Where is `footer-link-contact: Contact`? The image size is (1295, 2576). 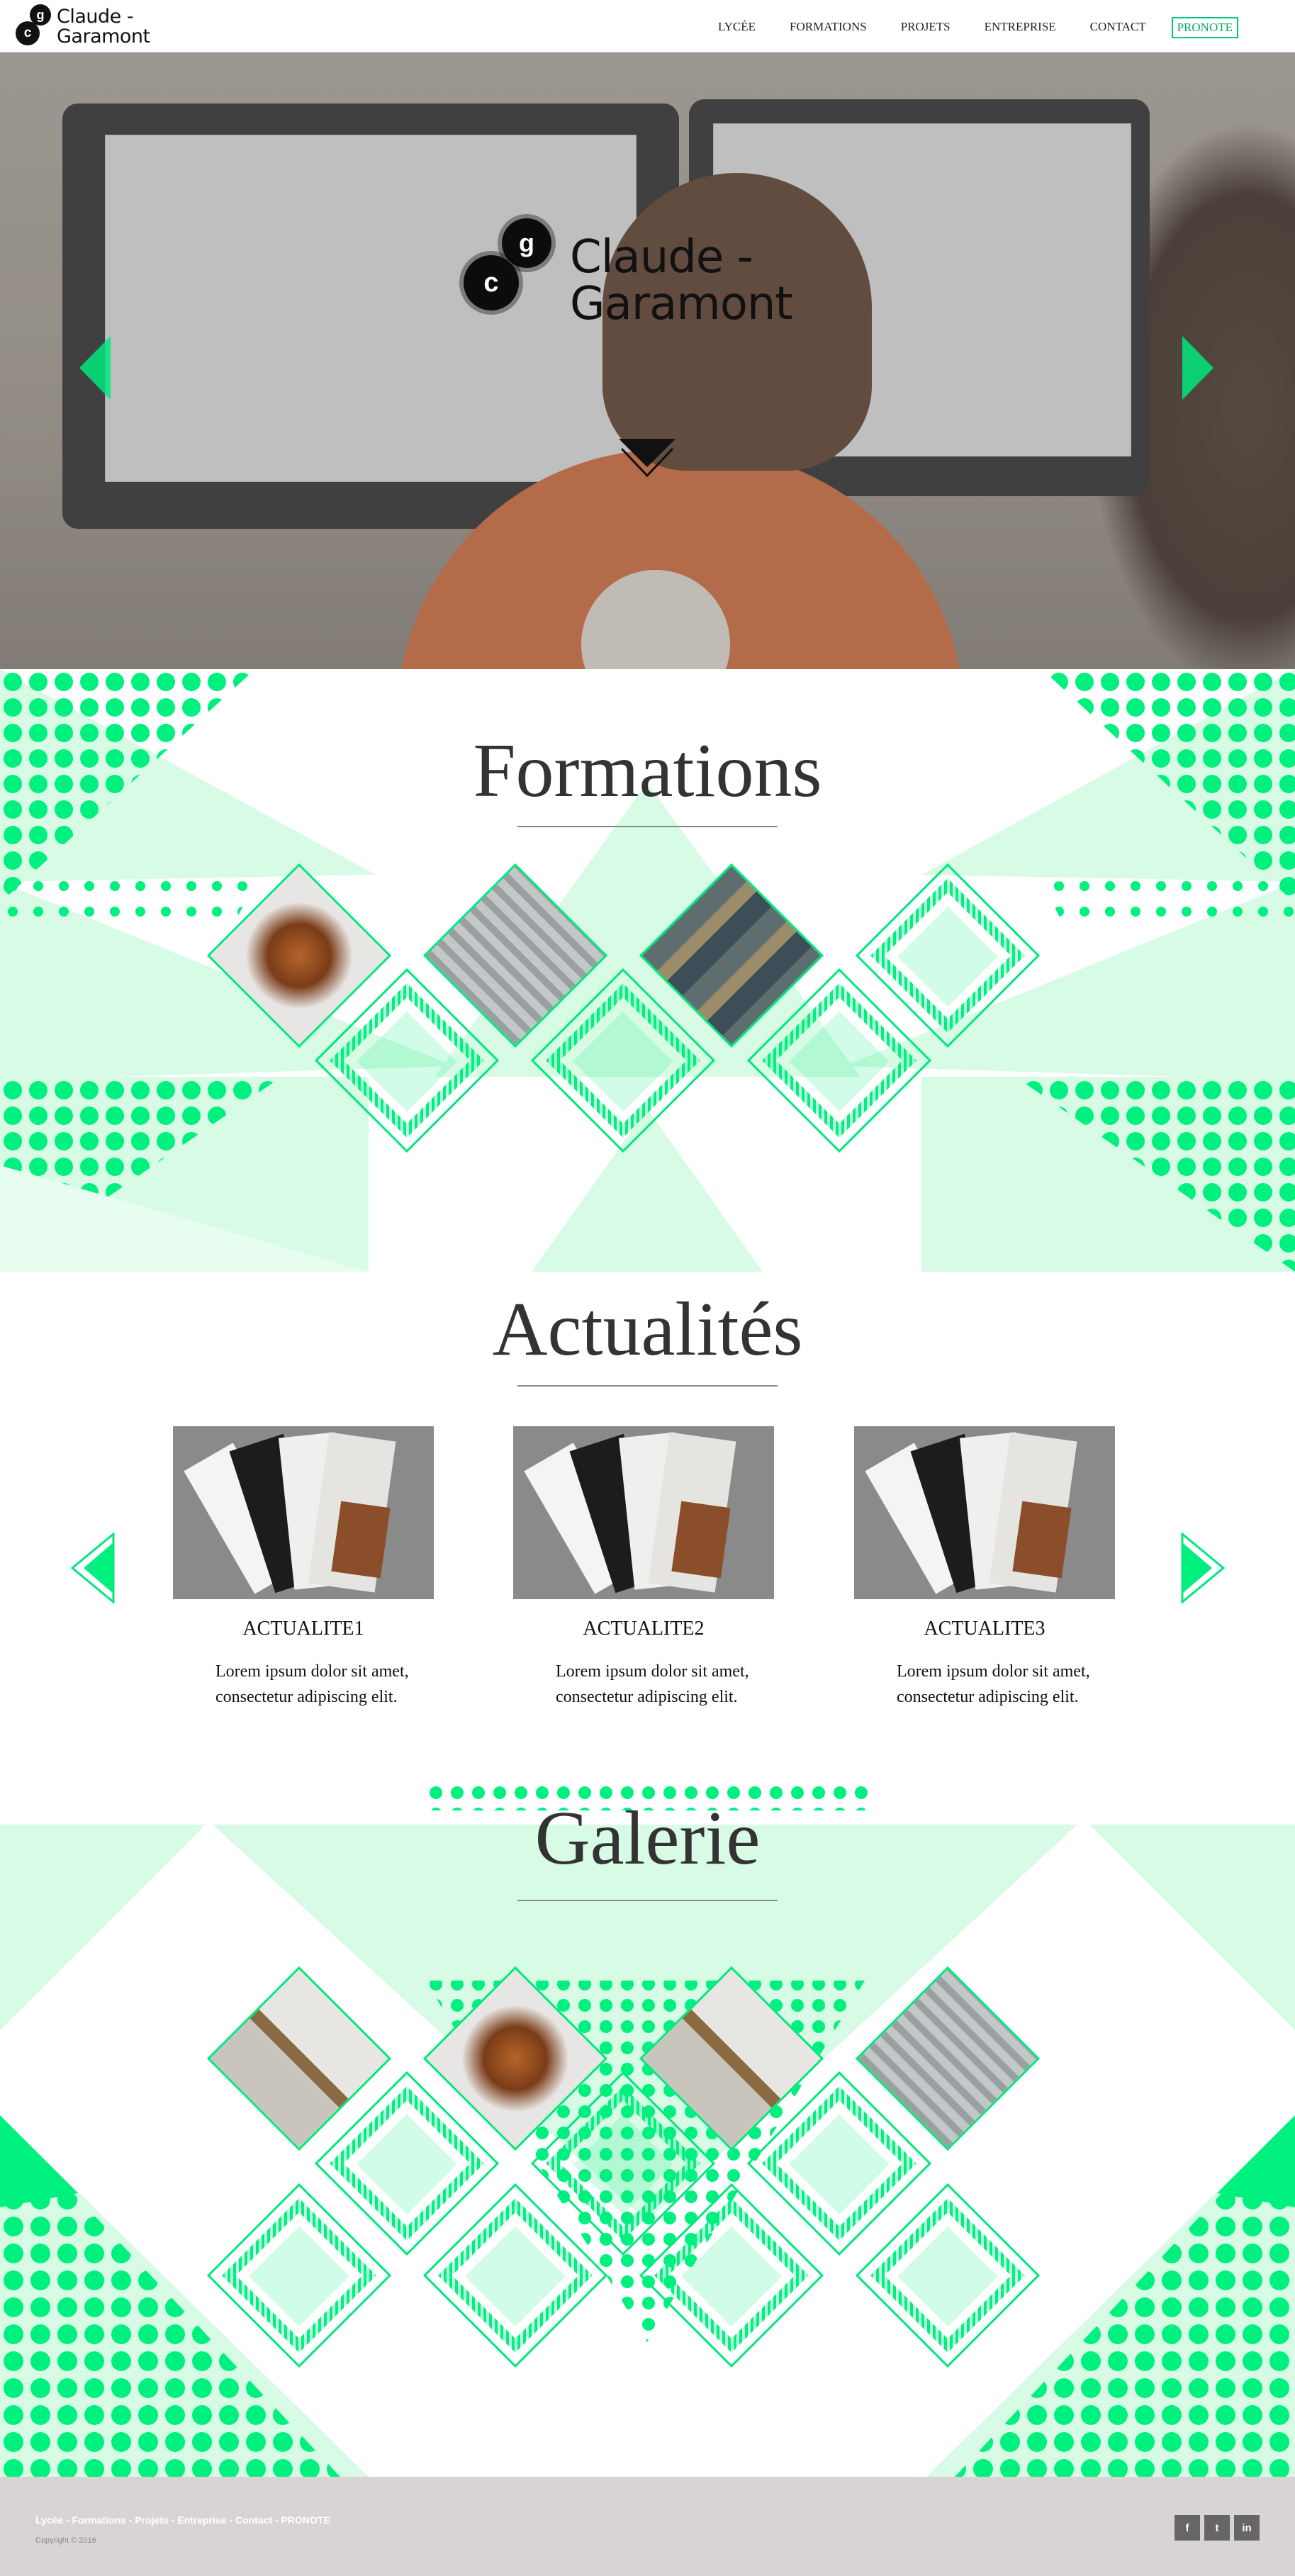
footer-link-contact: Contact is located at coordinates (253, 2520).